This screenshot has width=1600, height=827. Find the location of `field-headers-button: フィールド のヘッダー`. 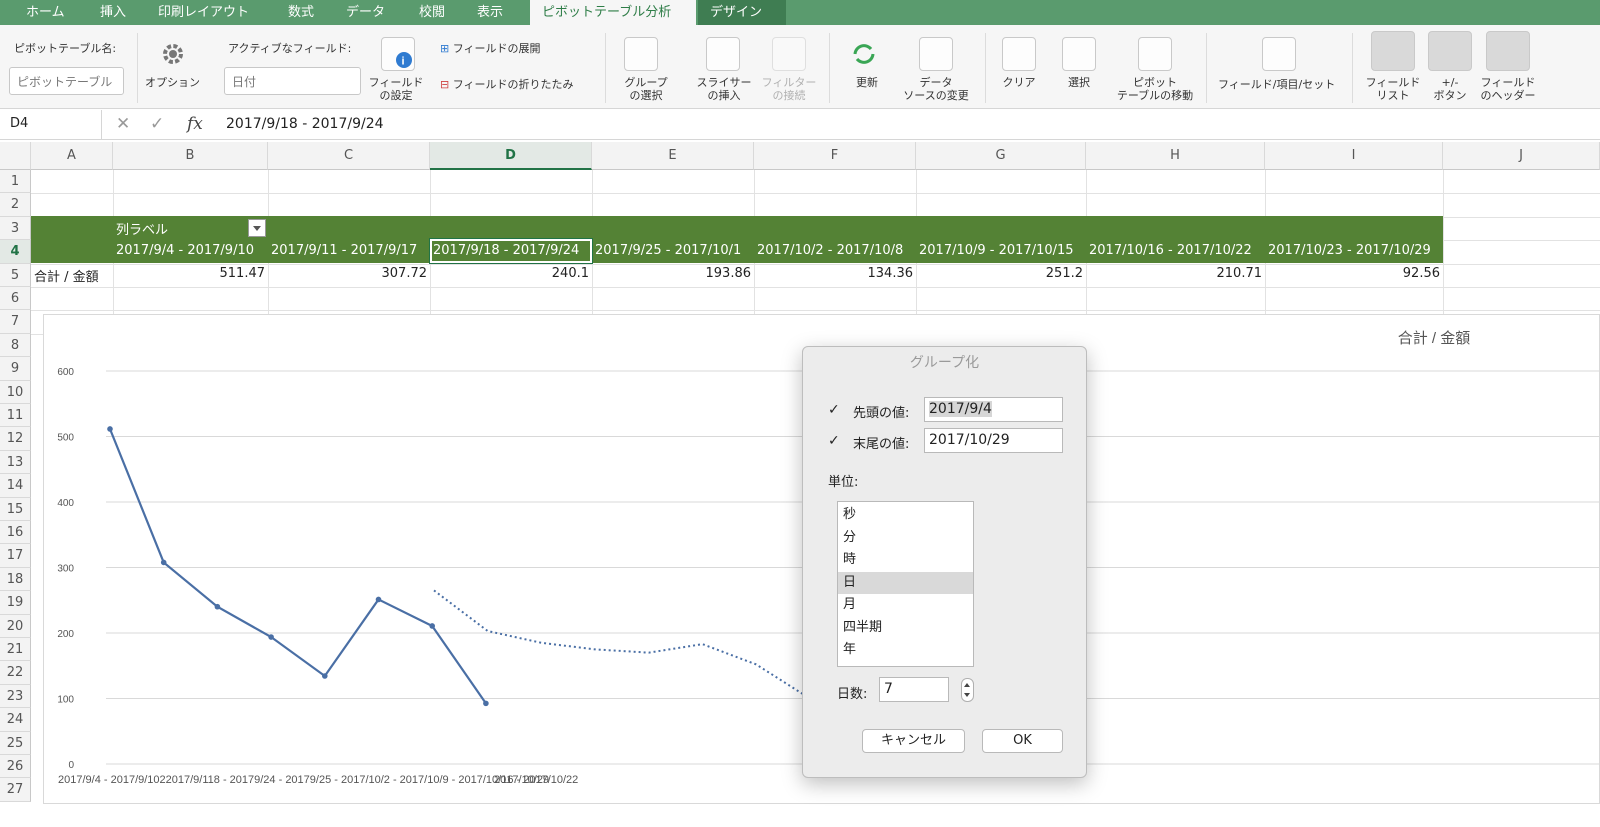

field-headers-button: フィールド のヘッダー is located at coordinates (1508, 89).